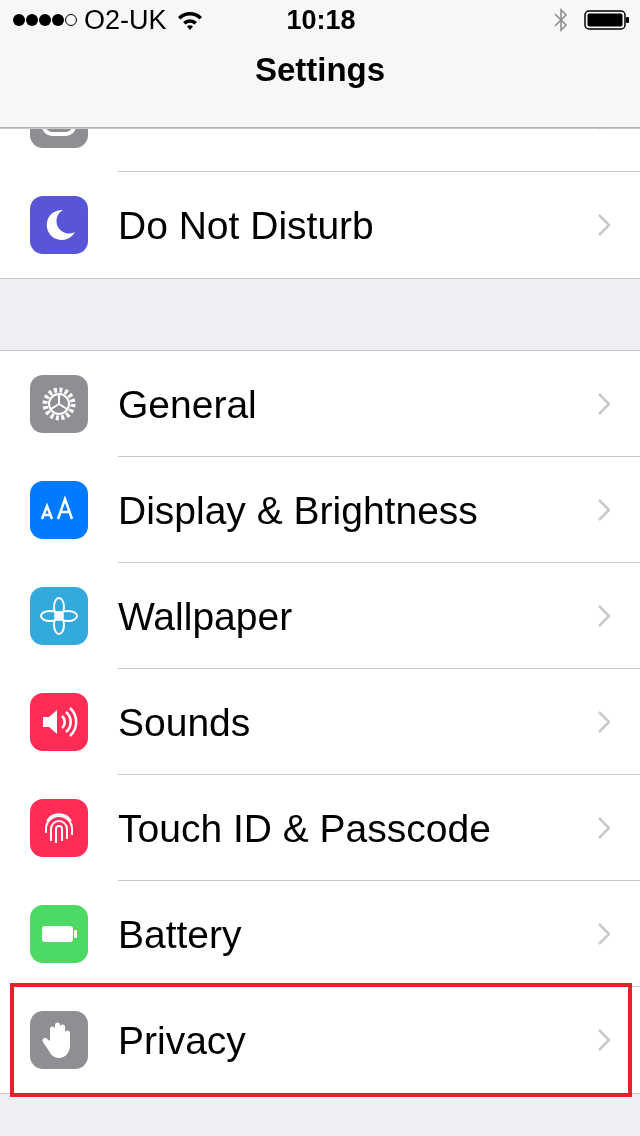 The width and height of the screenshot is (640, 1136). I want to click on carrier-name: O2-UK, so click(125, 20).